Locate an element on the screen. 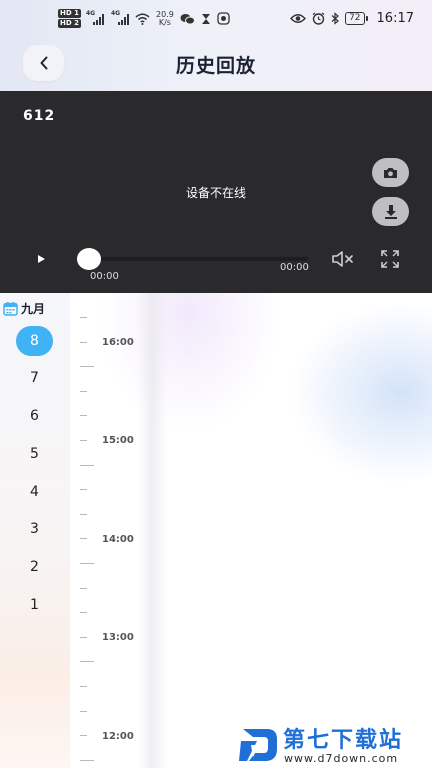  app-notification-icon is located at coordinates (223, 18).